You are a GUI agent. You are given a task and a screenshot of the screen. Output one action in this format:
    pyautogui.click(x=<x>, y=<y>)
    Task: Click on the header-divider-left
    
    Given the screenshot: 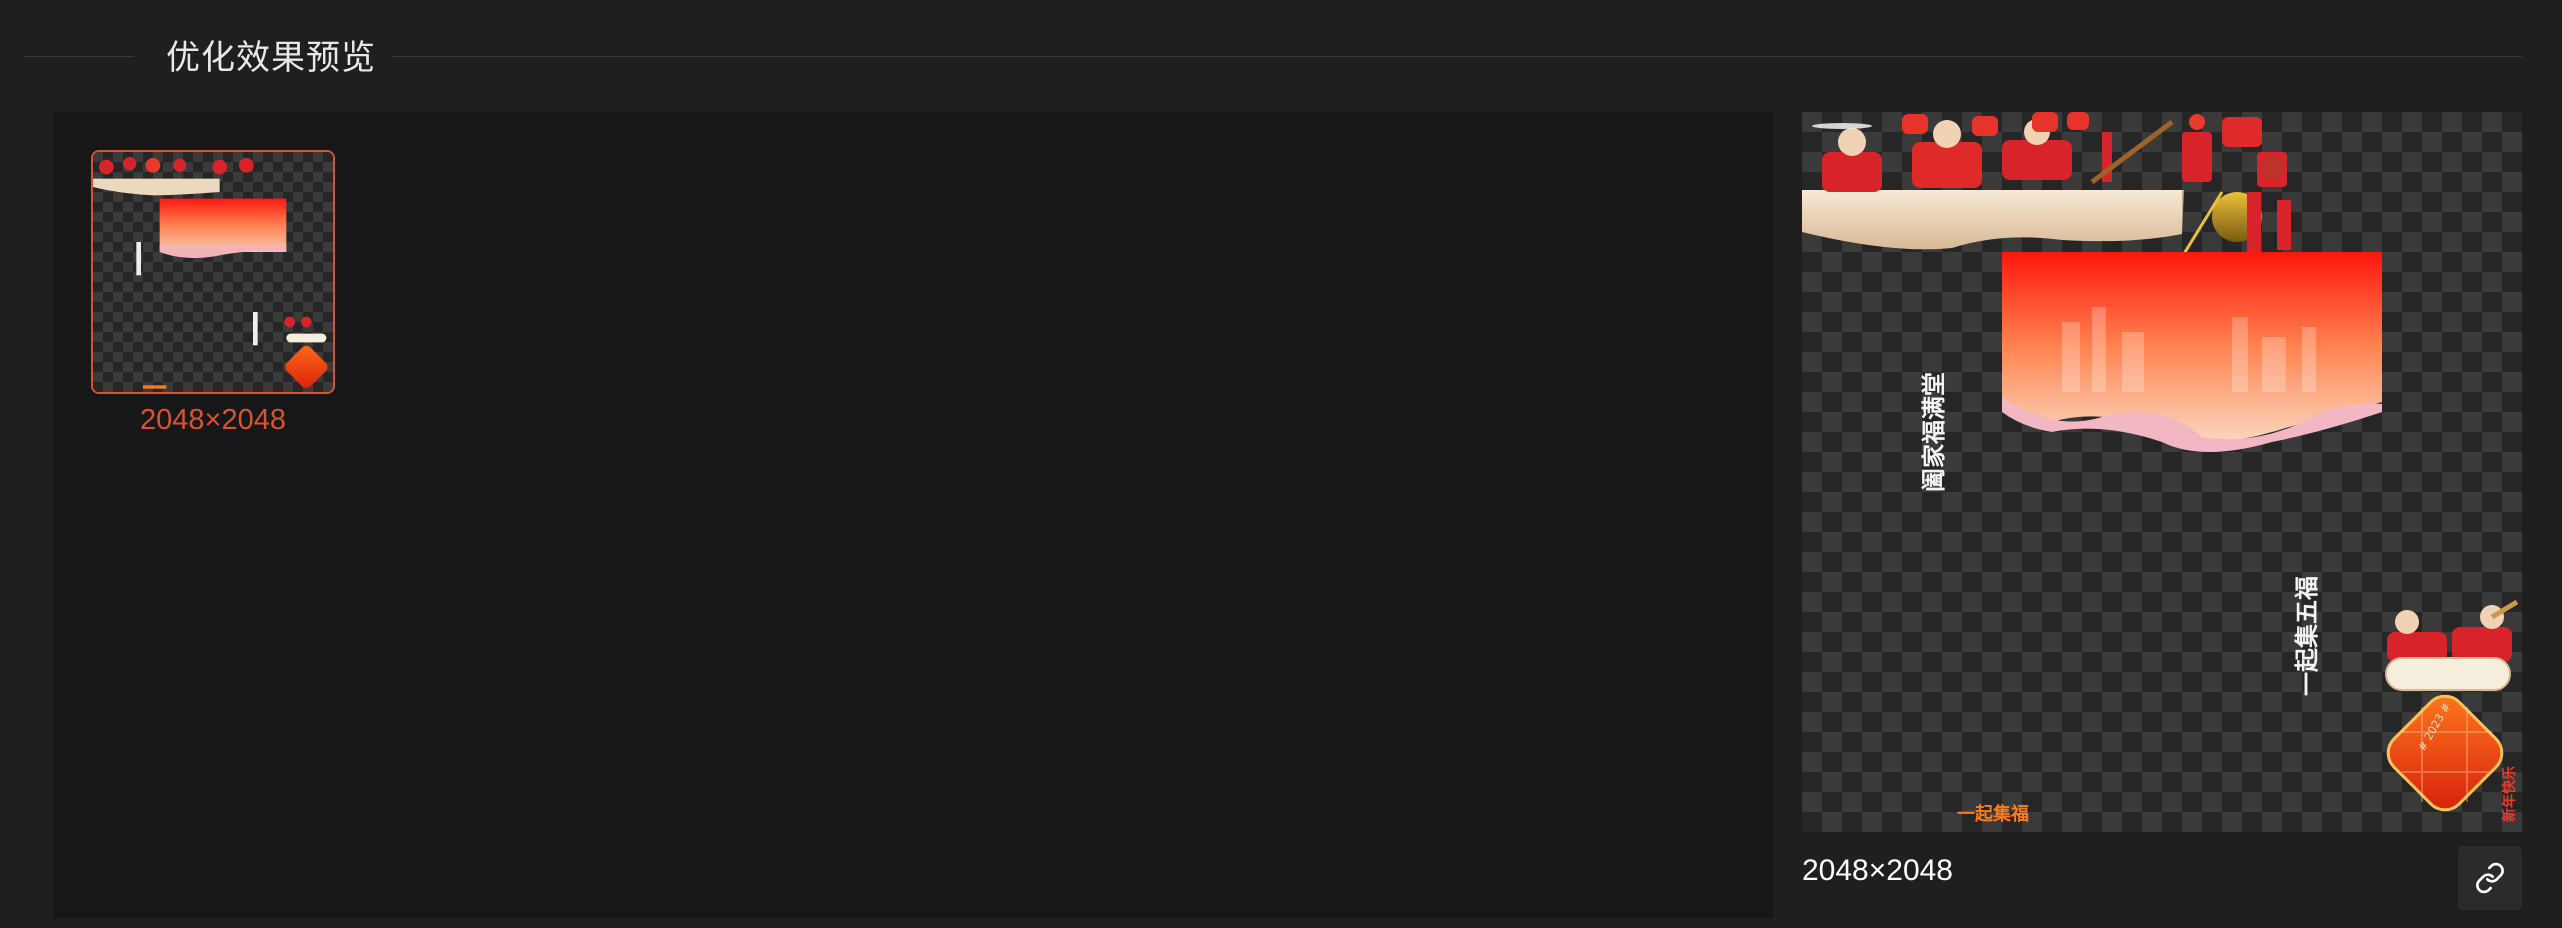 What is the action you would take?
    pyautogui.click(x=79, y=56)
    